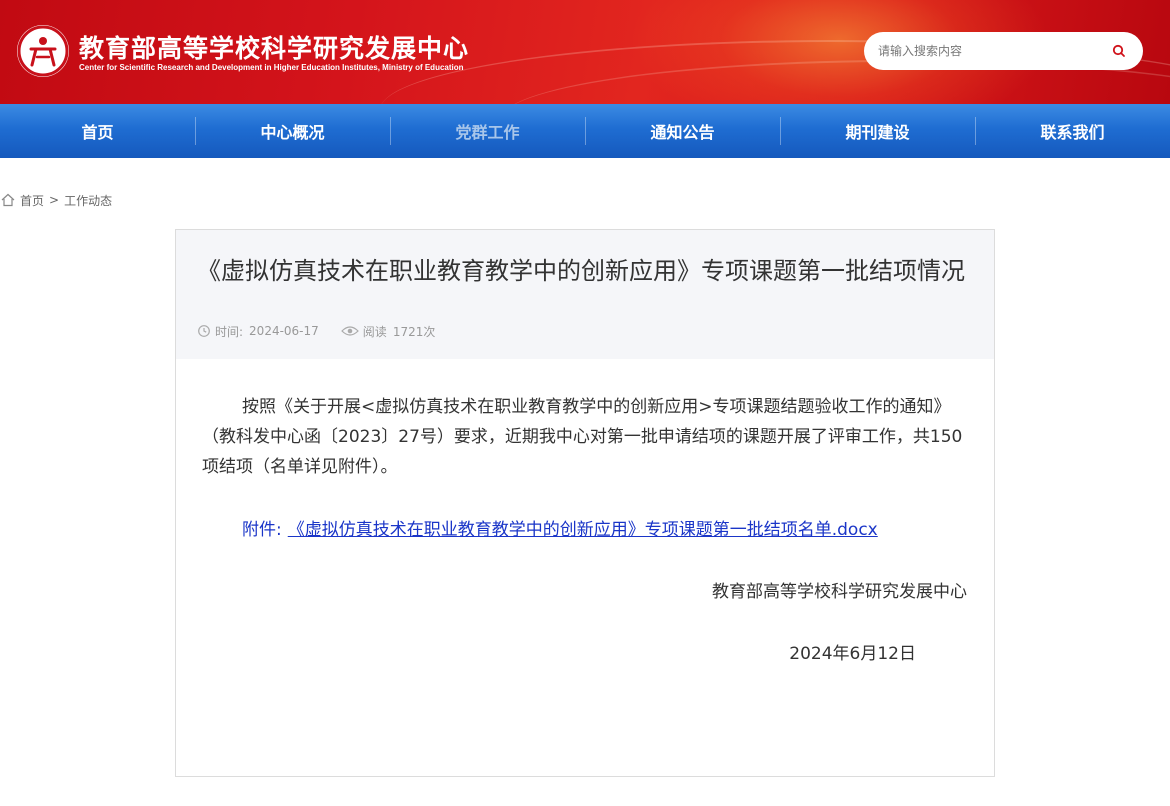 This screenshot has width=1170, height=806. I want to click on views-label: 阅读, so click(374, 331).